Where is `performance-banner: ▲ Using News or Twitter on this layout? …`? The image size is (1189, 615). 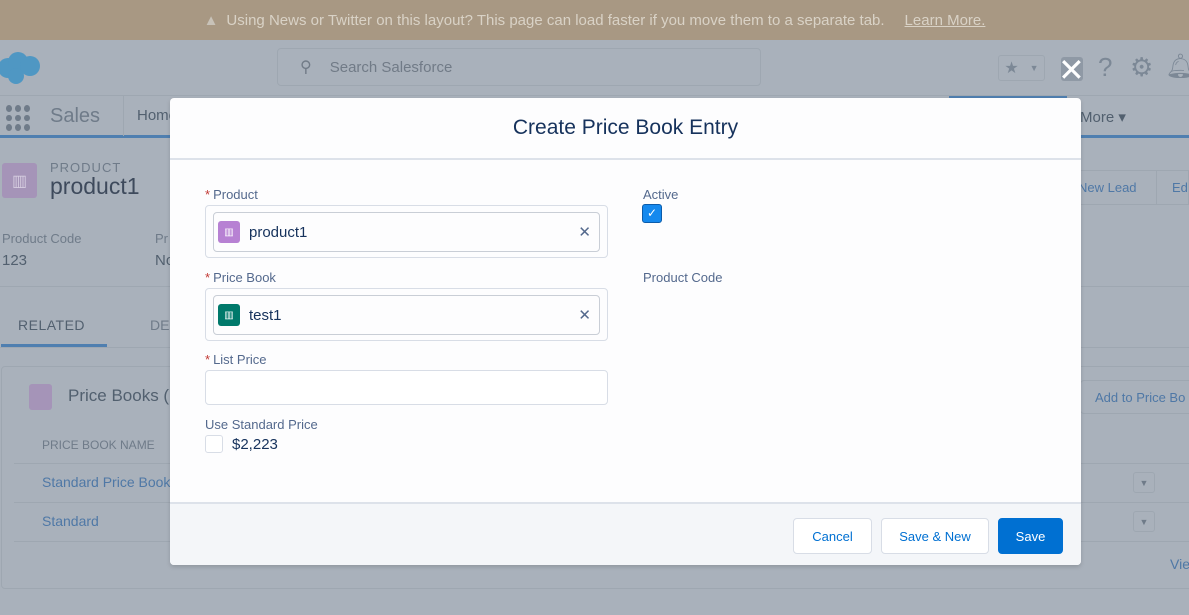 performance-banner: ▲ Using News or Twitter on this layout? … is located at coordinates (594, 20).